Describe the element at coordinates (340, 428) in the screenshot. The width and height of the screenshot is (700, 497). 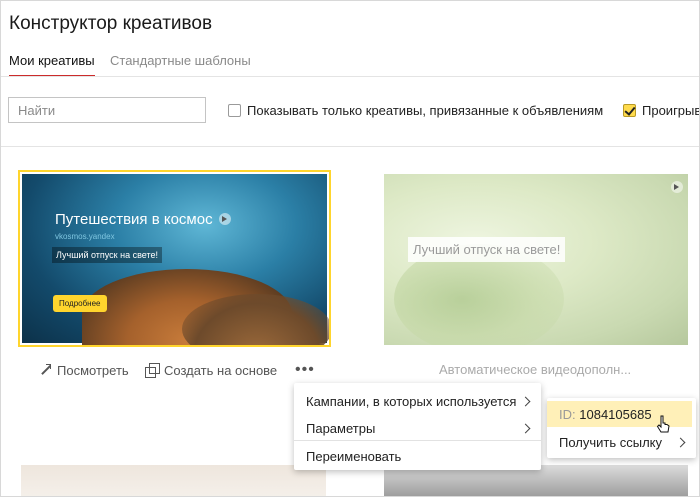
I see `menu-item-parameters: Параметры` at that location.